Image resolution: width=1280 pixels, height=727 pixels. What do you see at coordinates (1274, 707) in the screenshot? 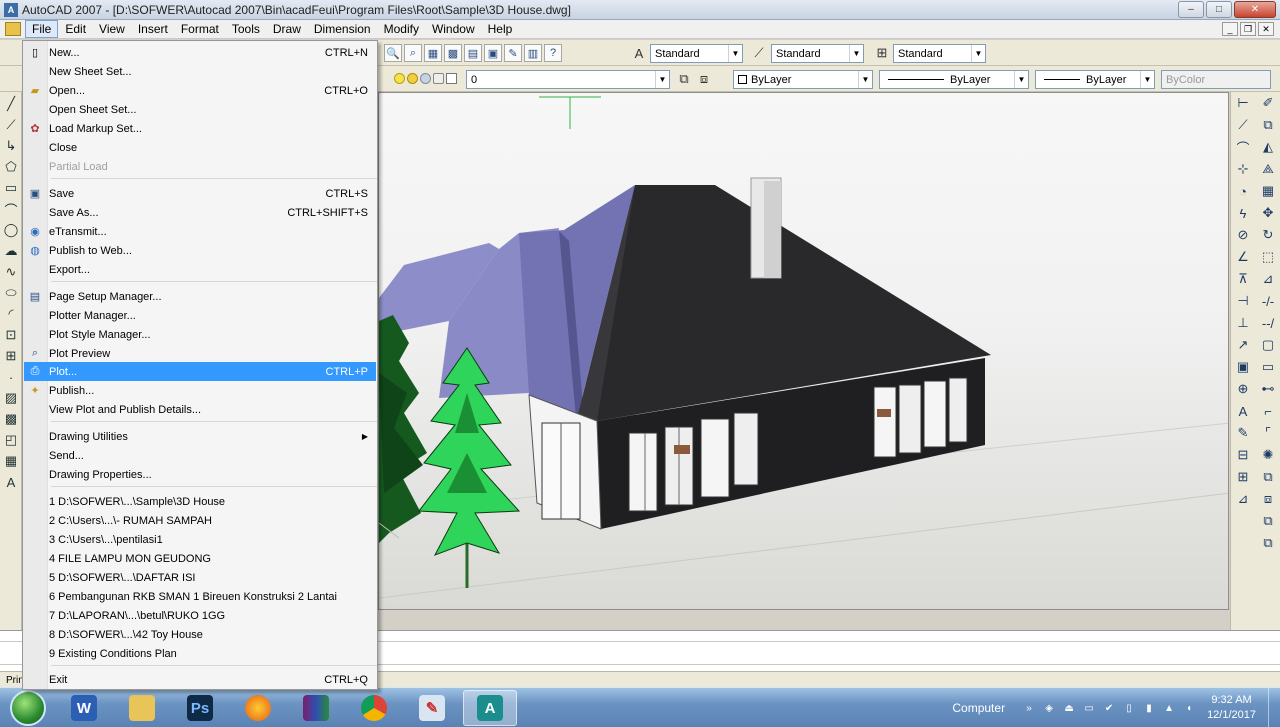
I see `show-desktop-button` at bounding box center [1274, 707].